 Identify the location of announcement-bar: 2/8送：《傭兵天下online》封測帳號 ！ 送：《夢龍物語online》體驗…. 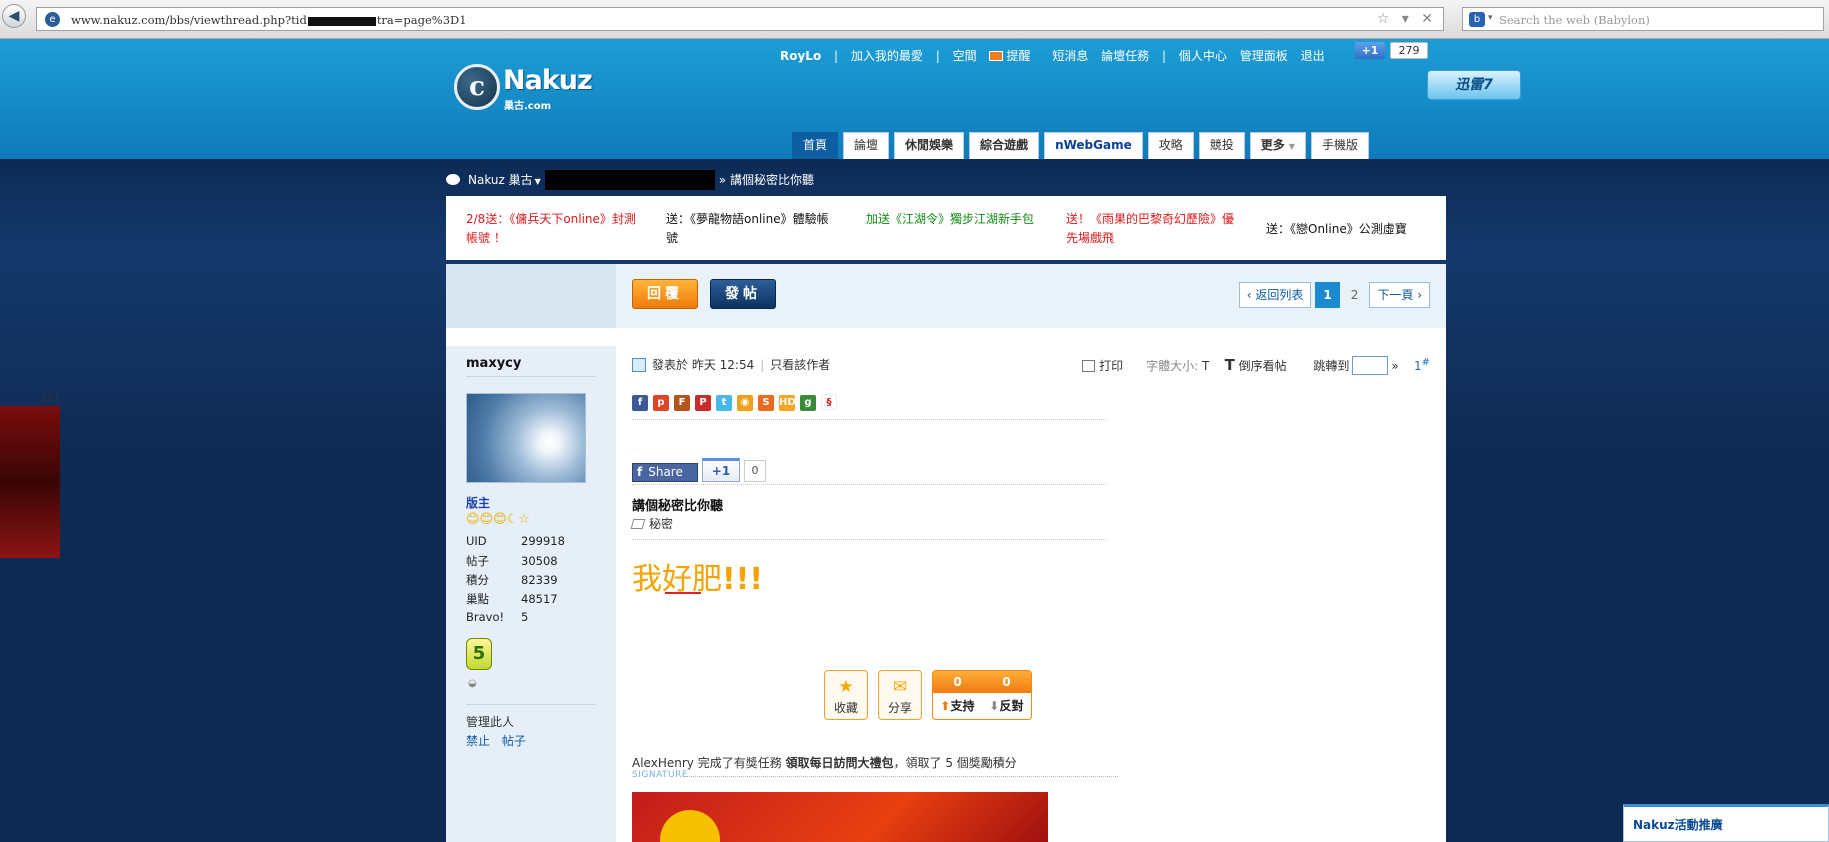
(946, 228).